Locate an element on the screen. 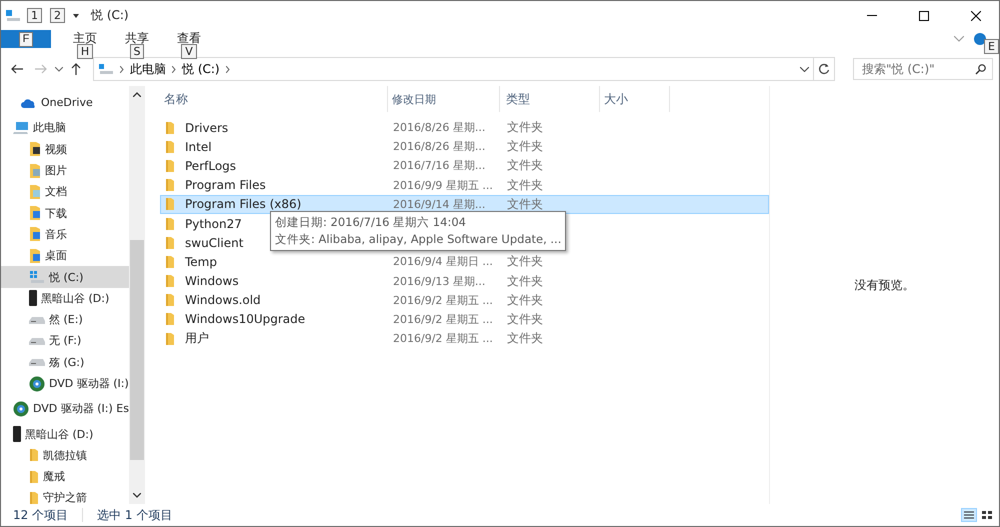 The height and width of the screenshot is (527, 1000). file-name: Temp is located at coordinates (201, 261).